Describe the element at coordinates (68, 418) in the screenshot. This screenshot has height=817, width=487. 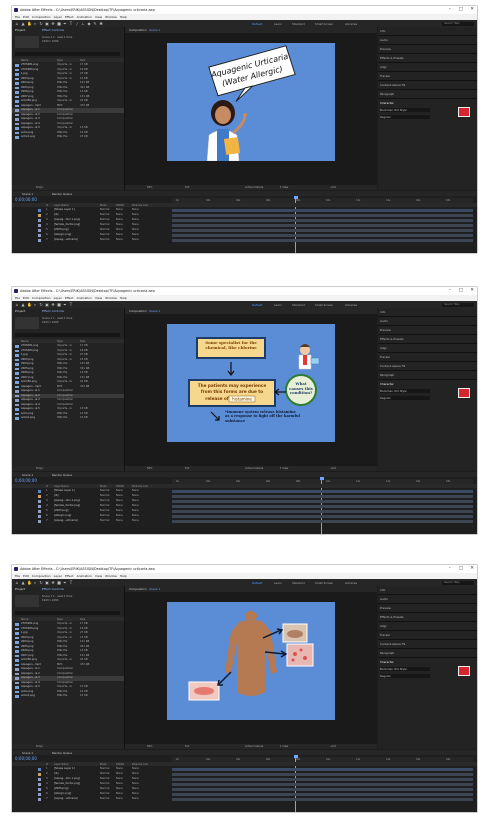
I see `list-item: arms2.png PNG file 15 KB` at that location.